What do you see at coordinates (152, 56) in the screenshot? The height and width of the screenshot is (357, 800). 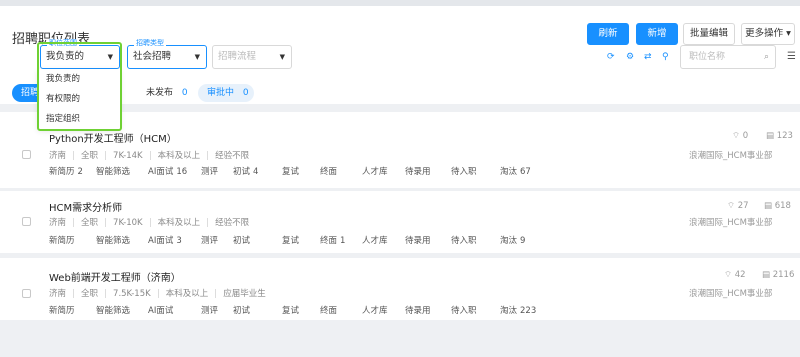 I see `type-value: 社会招聘` at bounding box center [152, 56].